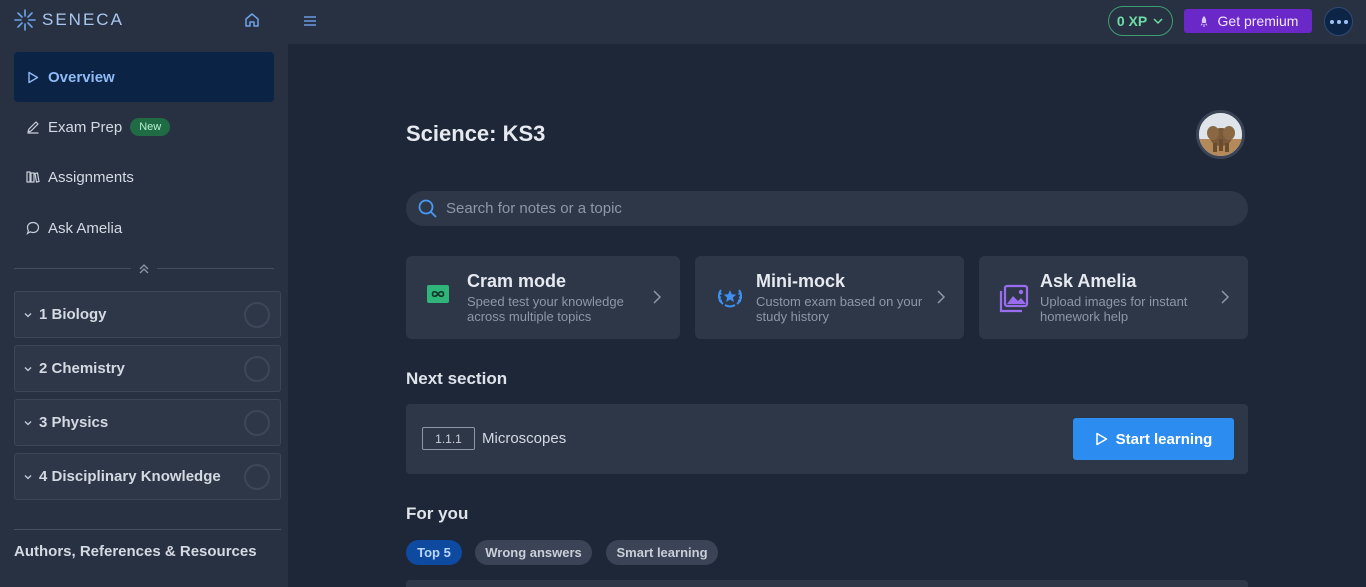 The height and width of the screenshot is (587, 1366). Describe the element at coordinates (437, 513) in the screenshot. I see `for-you-heading: For you` at that location.